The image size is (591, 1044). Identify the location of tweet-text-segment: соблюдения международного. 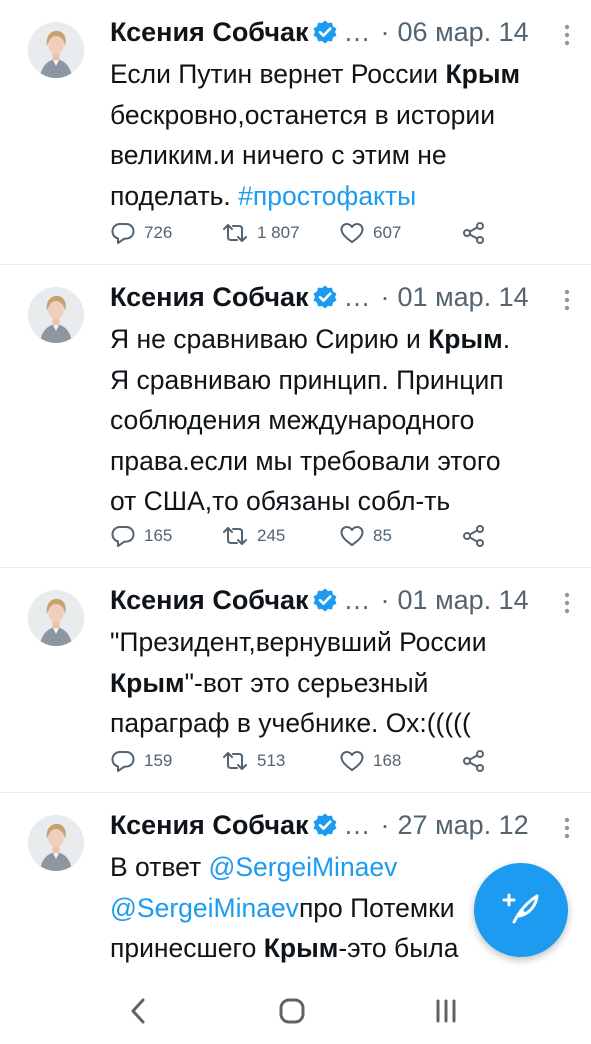
(292, 420).